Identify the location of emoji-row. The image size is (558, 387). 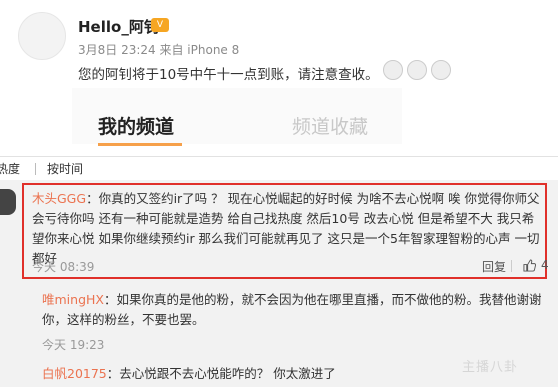
(417, 70).